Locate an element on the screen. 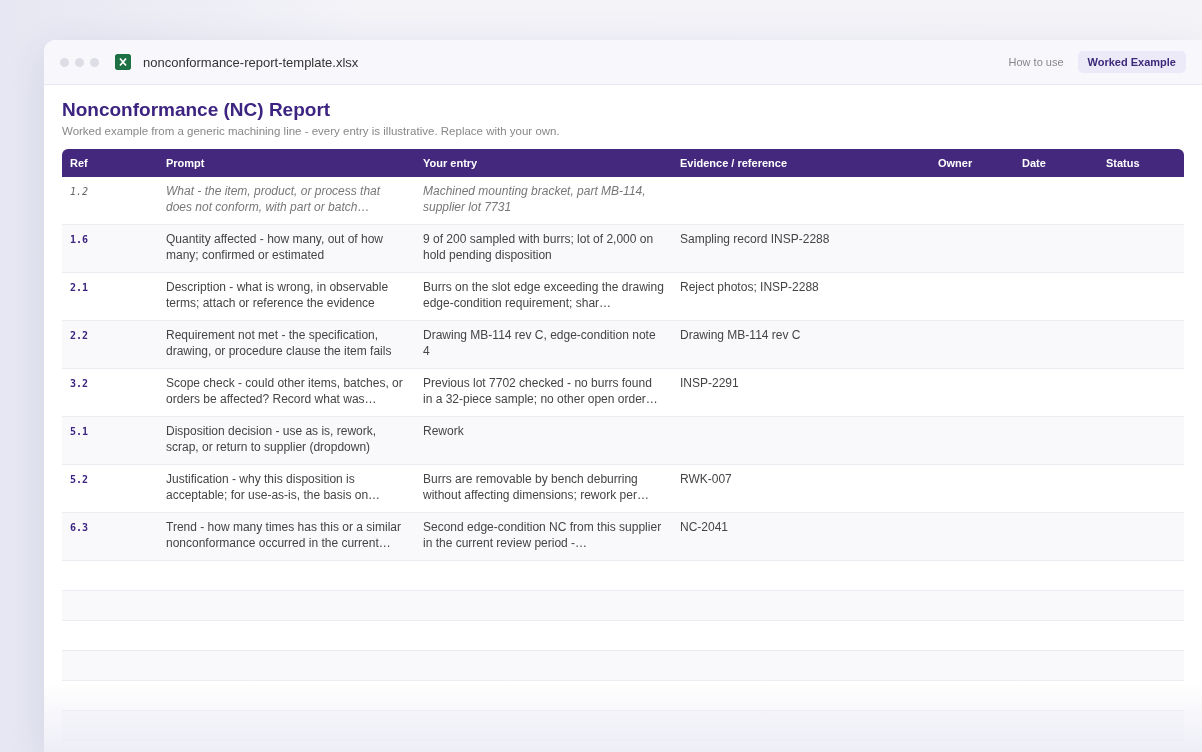 This screenshot has height=752, width=1202. window-title: nonconformance-report-template.xlsx is located at coordinates (251, 62).